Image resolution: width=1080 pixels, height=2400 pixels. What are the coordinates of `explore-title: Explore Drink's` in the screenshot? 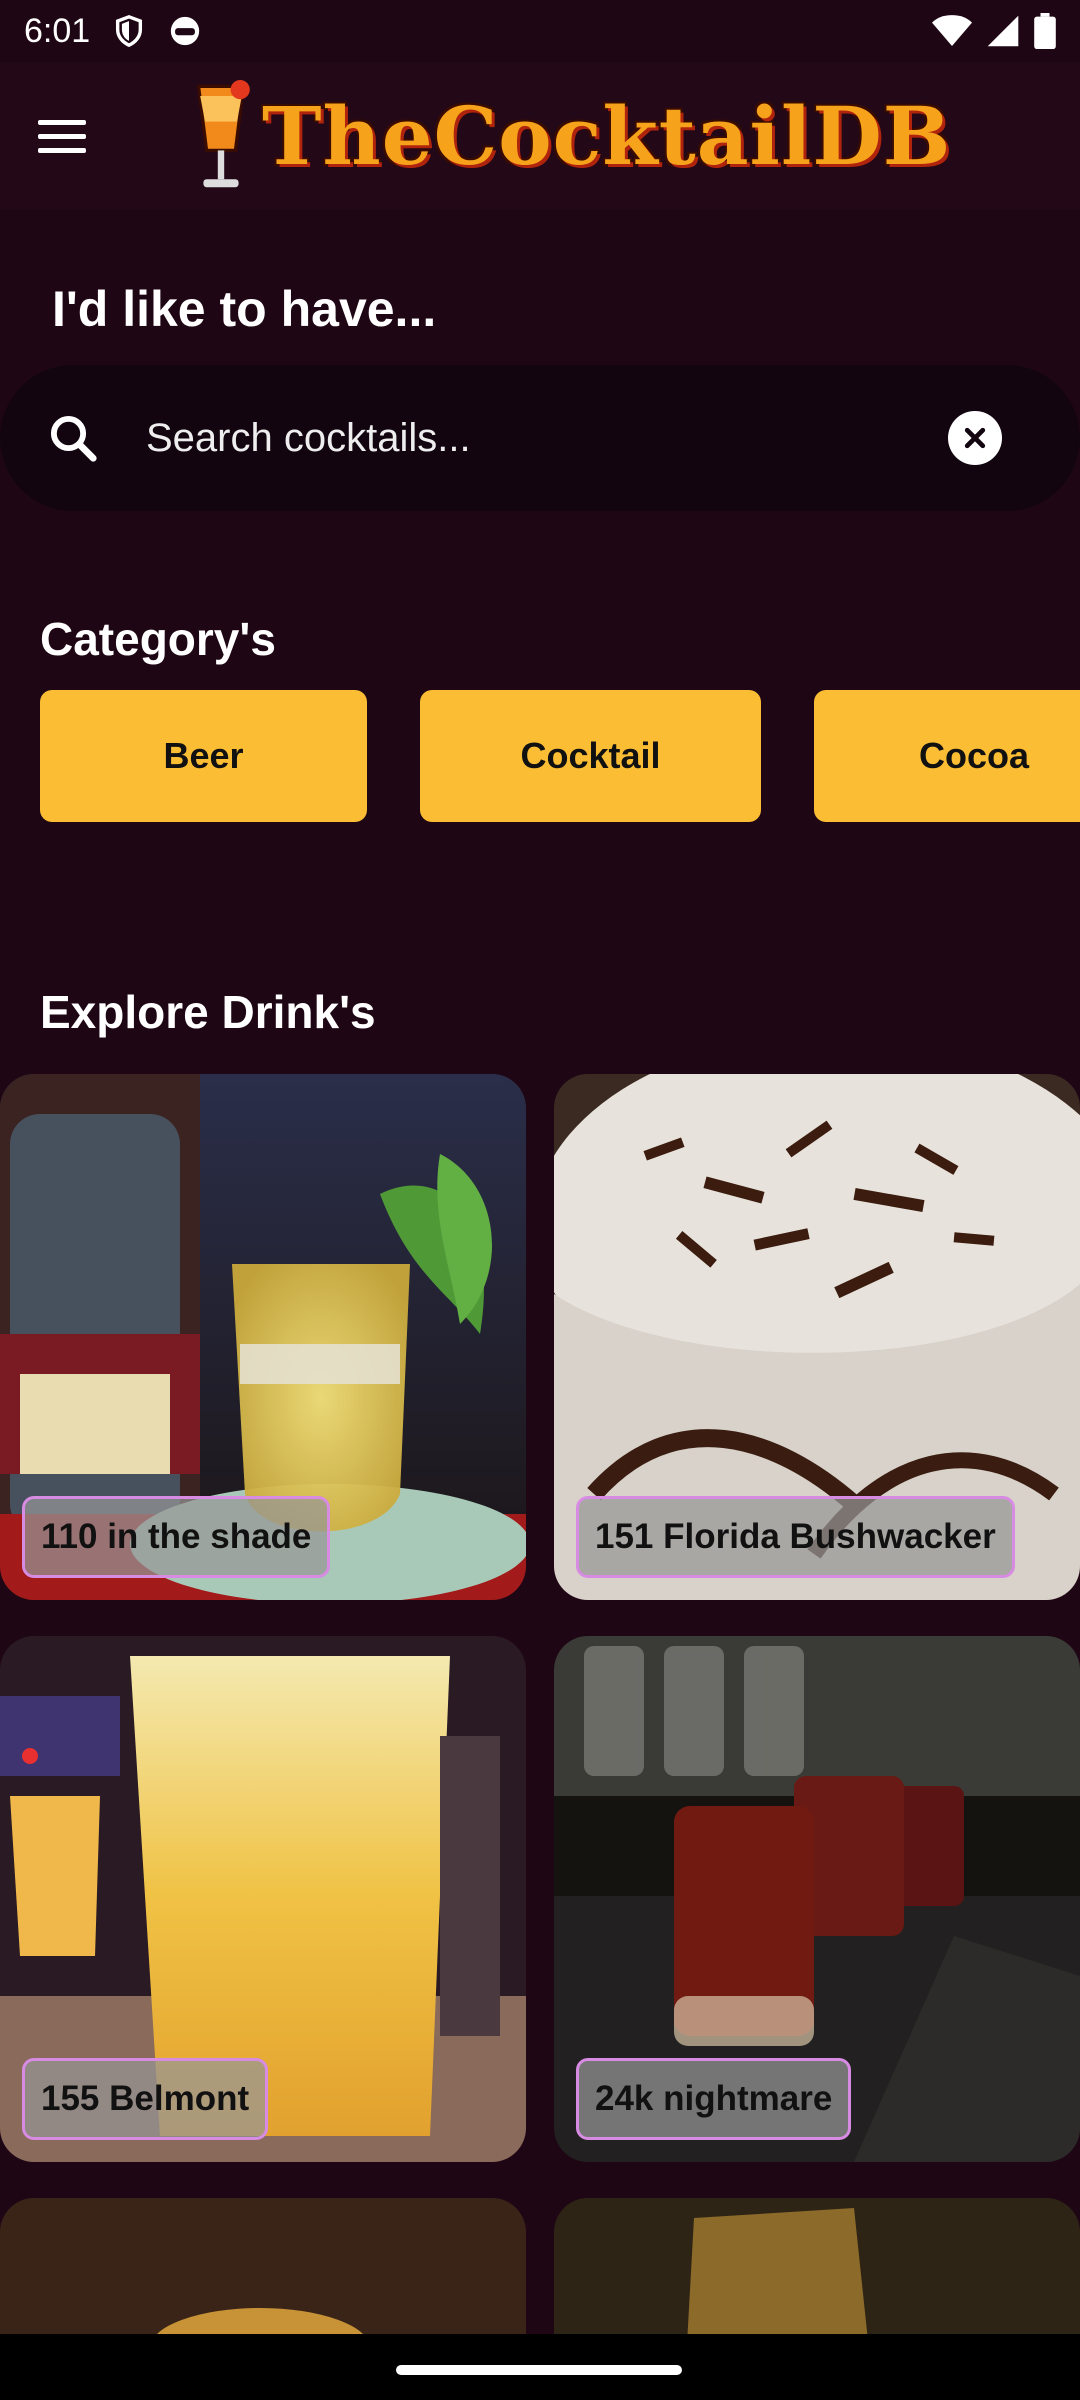 It's located at (208, 1012).